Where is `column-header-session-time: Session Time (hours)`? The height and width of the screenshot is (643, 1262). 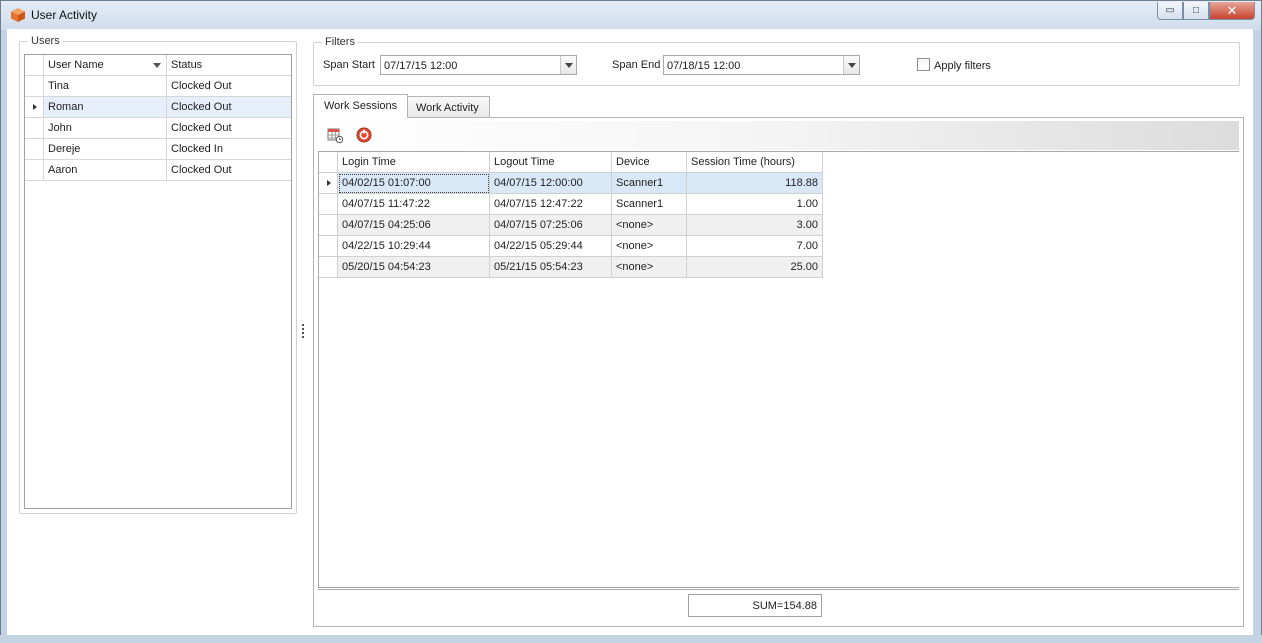
column-header-session-time: Session Time (hours) is located at coordinates (755, 162).